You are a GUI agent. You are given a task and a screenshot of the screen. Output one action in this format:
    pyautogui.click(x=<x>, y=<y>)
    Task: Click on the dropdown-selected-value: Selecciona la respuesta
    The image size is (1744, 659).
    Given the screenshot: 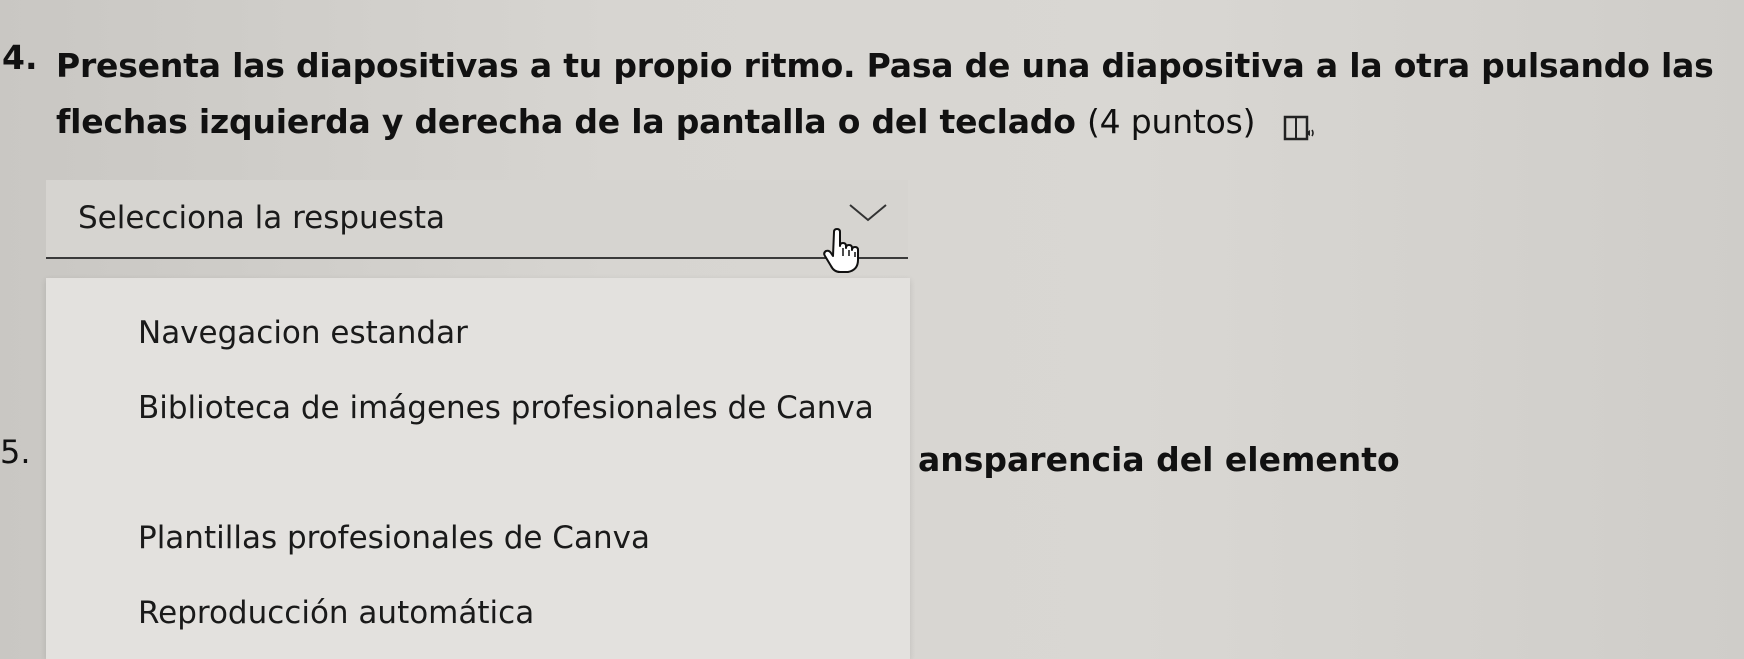 What is the action you would take?
    pyautogui.click(x=262, y=218)
    